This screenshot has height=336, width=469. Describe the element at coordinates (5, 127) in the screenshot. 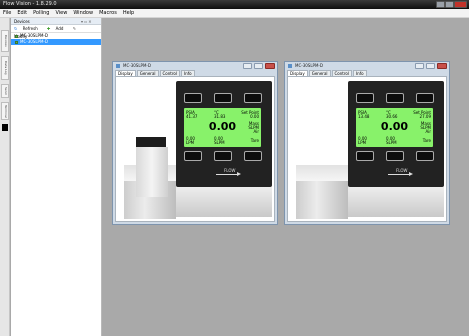

I see `side-color-swatch` at that location.